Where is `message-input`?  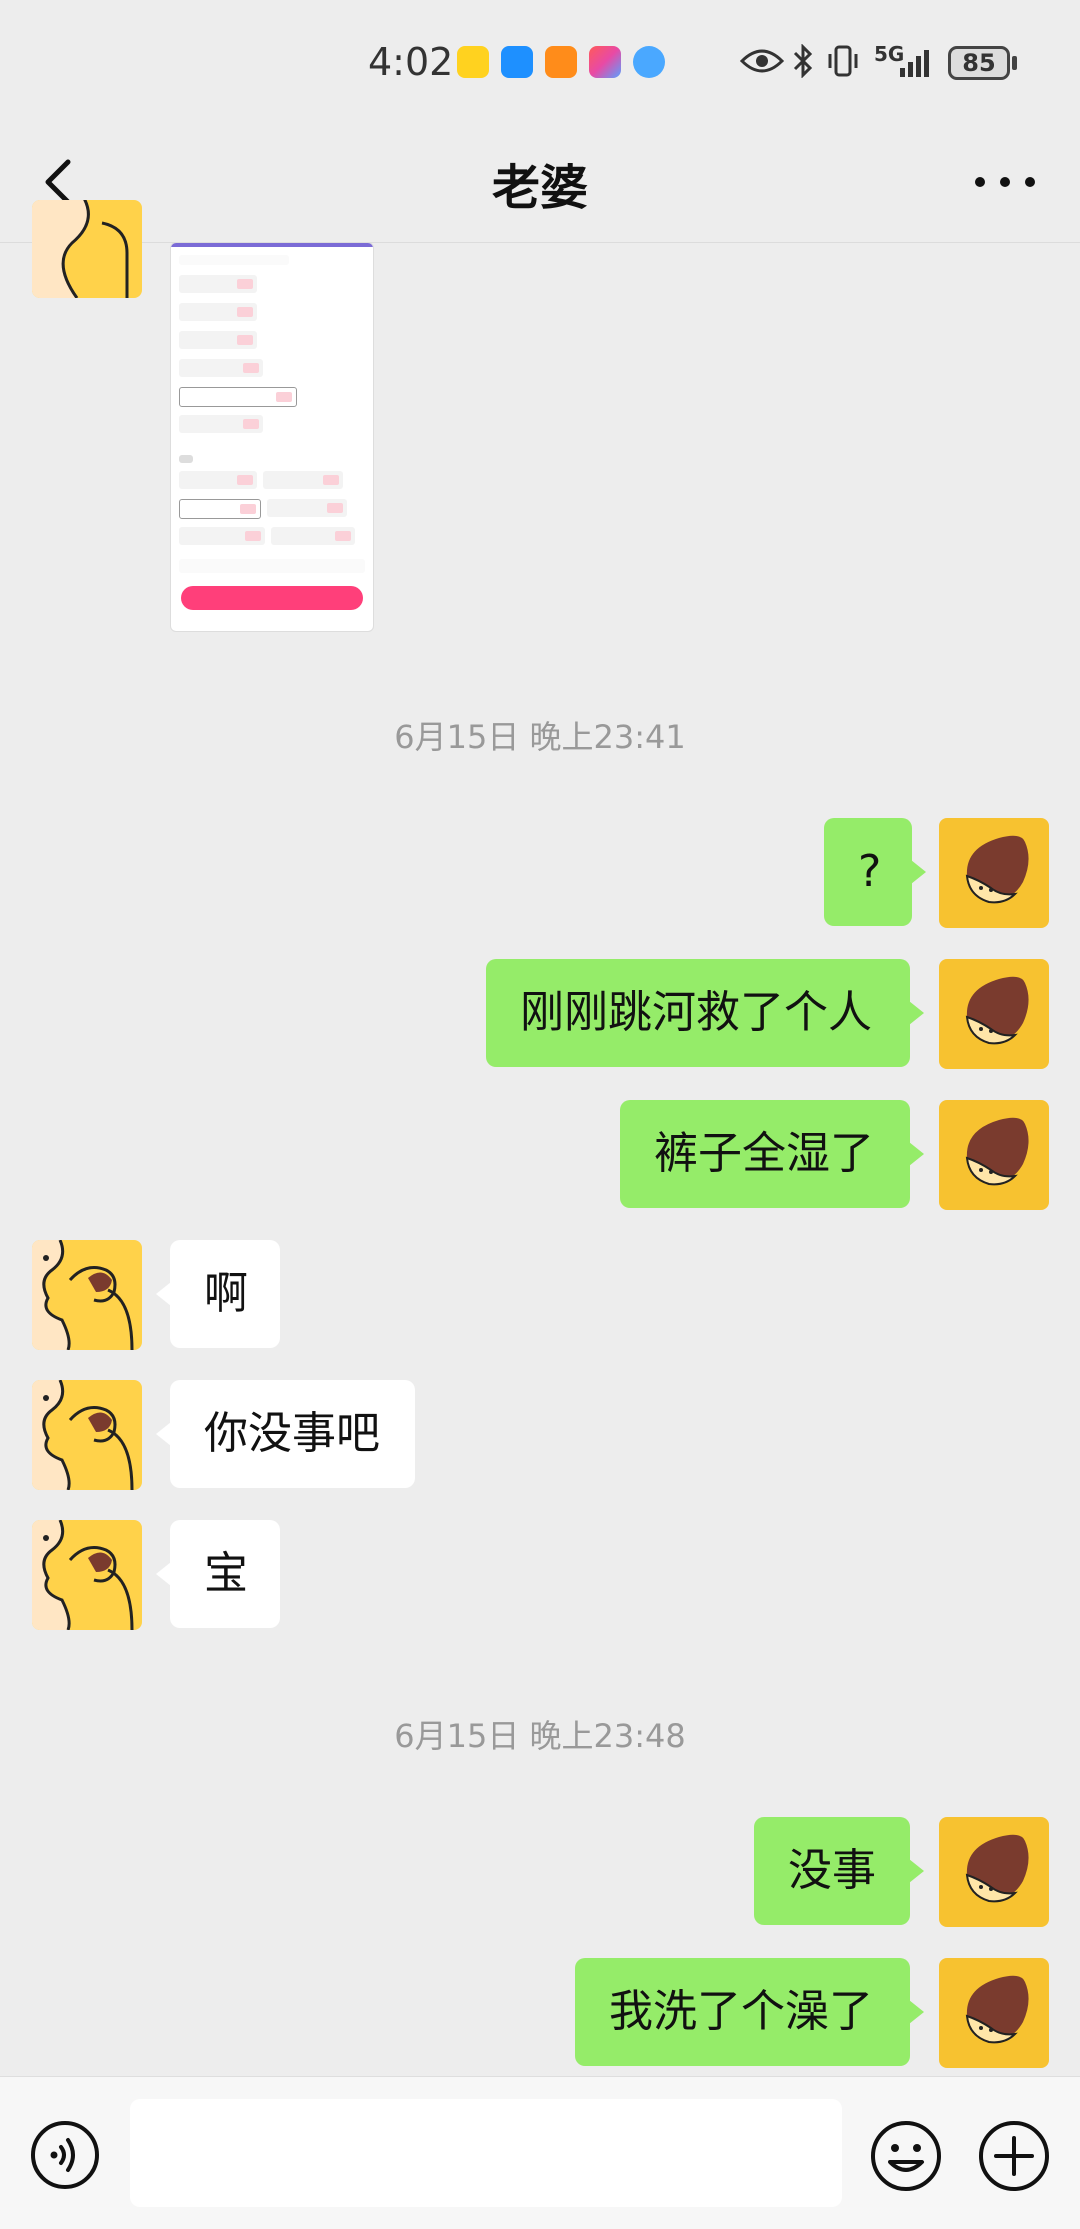
message-input is located at coordinates (486, 2153).